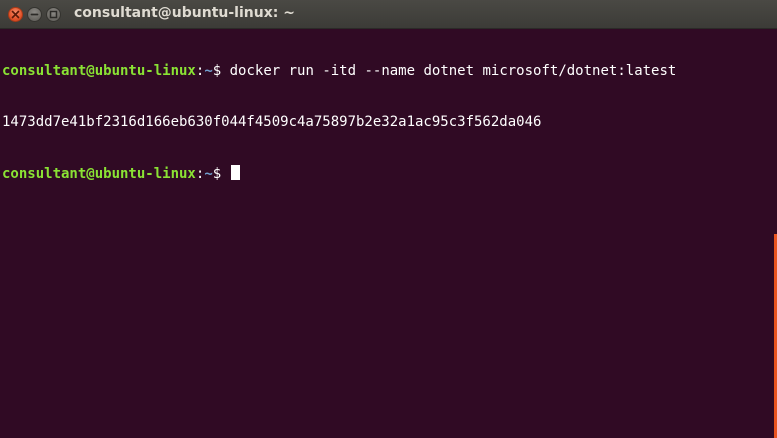  I want to click on minimize-button, so click(34, 14).